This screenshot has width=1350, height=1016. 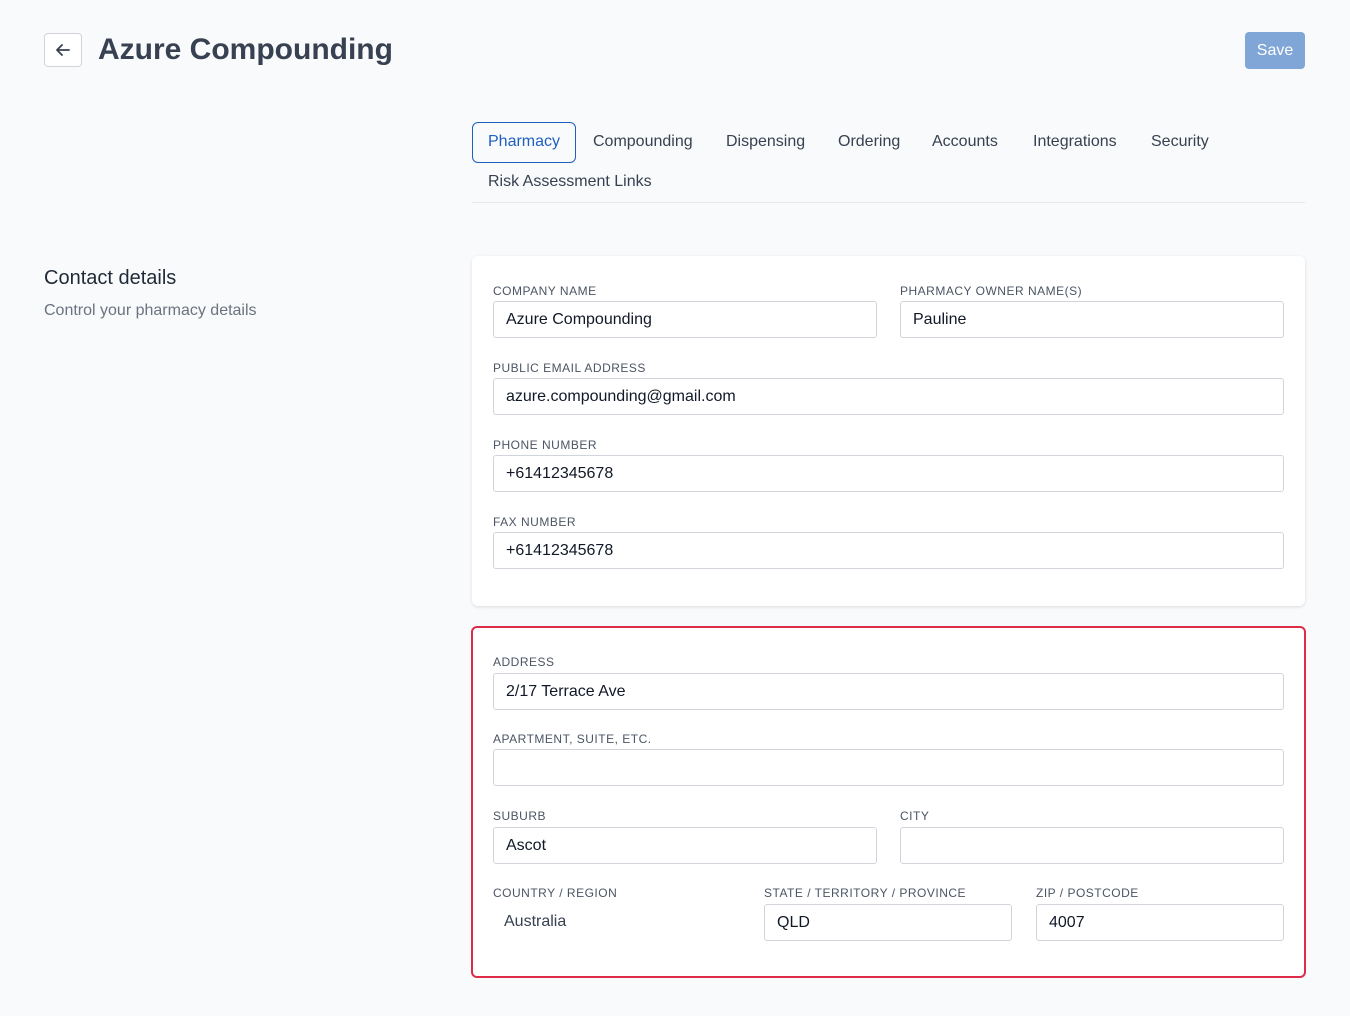 I want to click on tab-accounts: Accounts, so click(x=965, y=142).